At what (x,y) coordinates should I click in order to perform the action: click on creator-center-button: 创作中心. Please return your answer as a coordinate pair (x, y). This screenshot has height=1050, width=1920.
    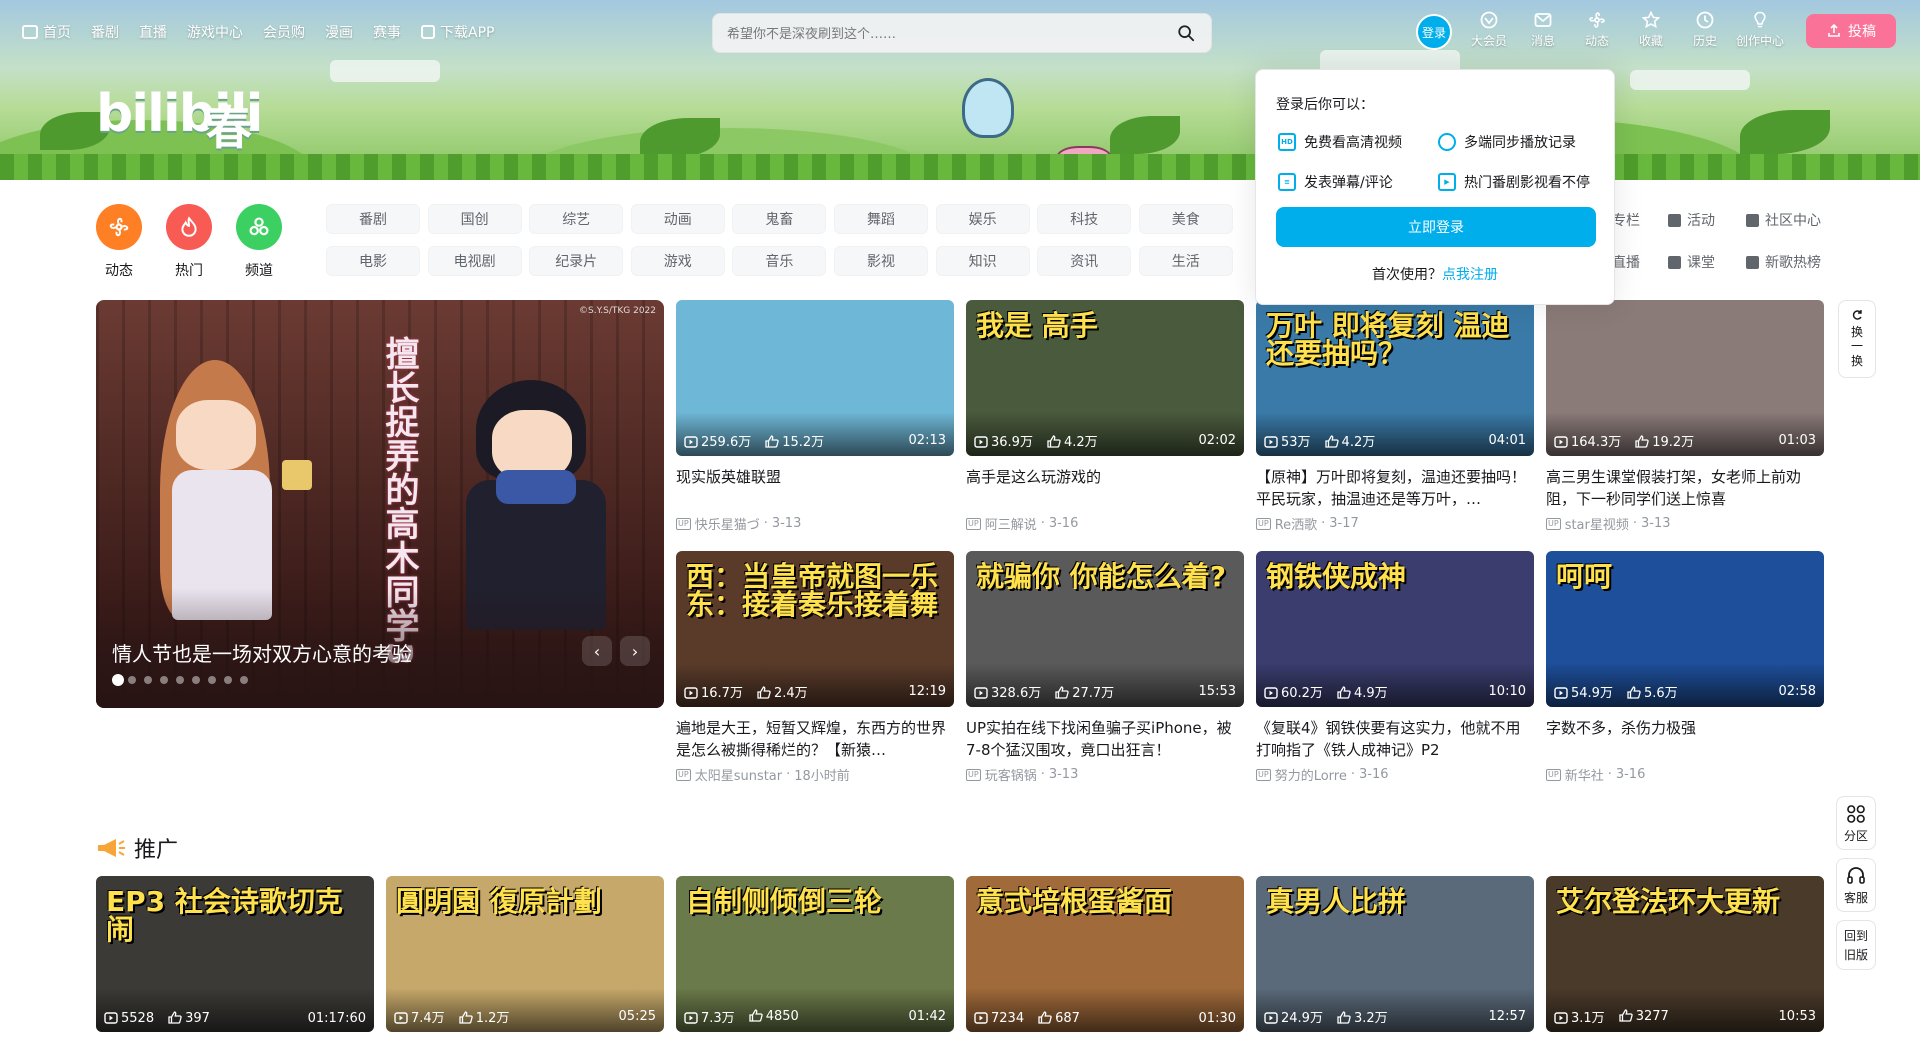
    Looking at the image, I should click on (1760, 29).